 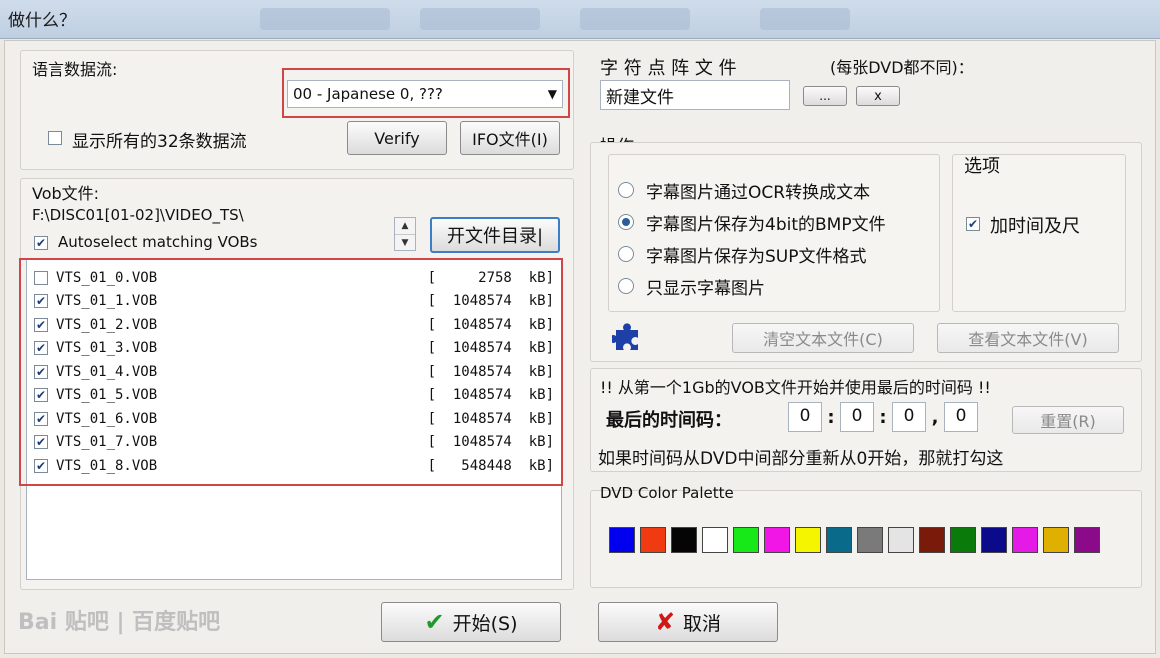 What do you see at coordinates (107, 418) in the screenshot?
I see `vob-file-name: VTS_01_6.VOB` at bounding box center [107, 418].